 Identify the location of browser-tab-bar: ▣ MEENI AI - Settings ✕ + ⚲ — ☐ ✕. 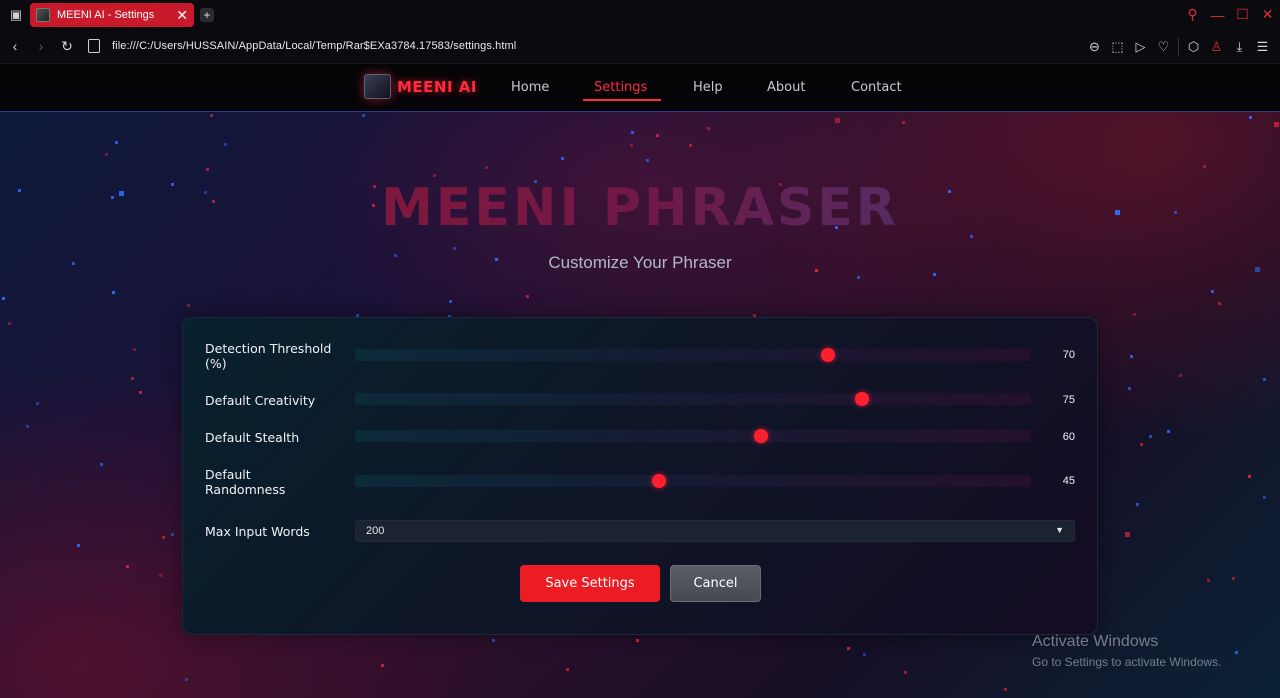
(640, 14).